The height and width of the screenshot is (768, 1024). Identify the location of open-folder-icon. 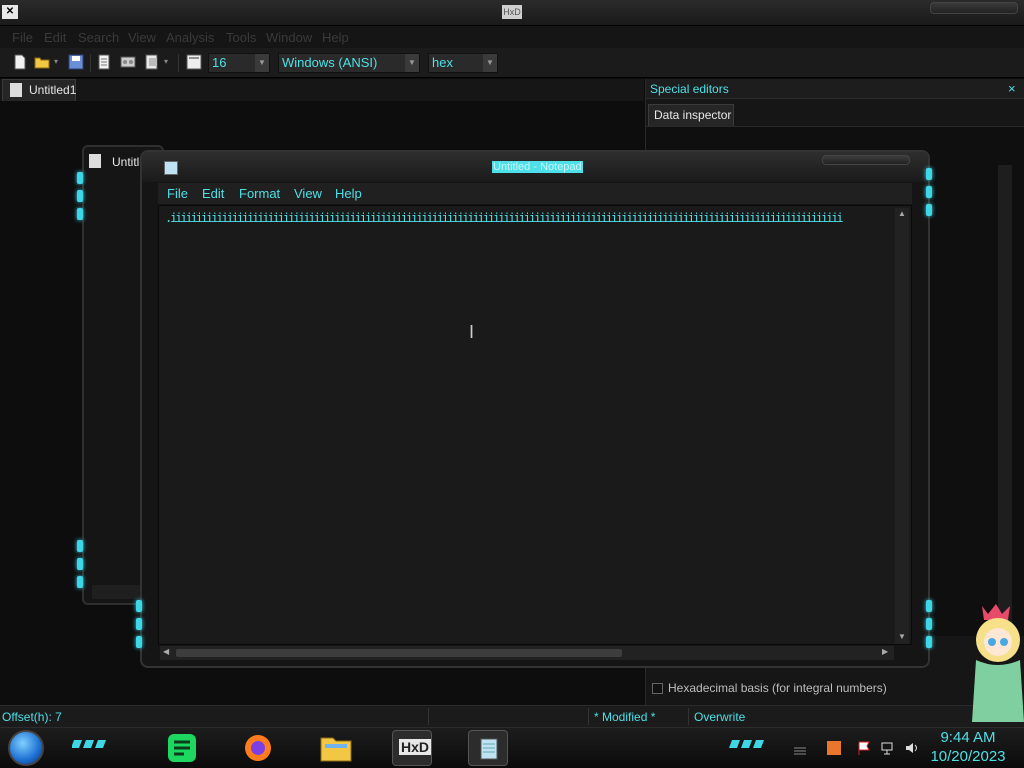
(42, 62).